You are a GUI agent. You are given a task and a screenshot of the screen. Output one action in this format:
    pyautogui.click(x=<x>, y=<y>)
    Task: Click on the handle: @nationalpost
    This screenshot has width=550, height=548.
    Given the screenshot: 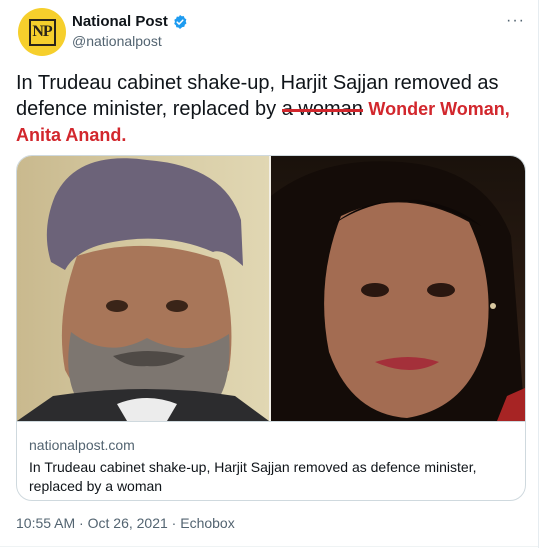 What is the action you would take?
    pyautogui.click(x=117, y=41)
    